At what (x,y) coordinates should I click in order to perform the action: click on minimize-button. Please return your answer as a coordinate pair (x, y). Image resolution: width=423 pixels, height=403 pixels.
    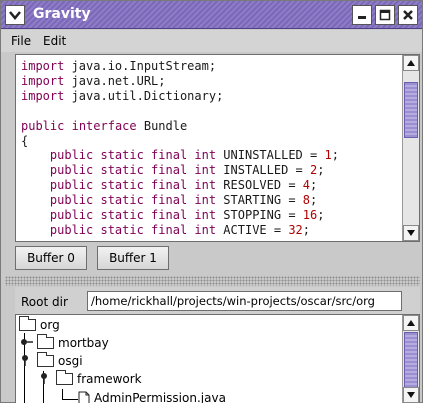
    Looking at the image, I should click on (362, 15).